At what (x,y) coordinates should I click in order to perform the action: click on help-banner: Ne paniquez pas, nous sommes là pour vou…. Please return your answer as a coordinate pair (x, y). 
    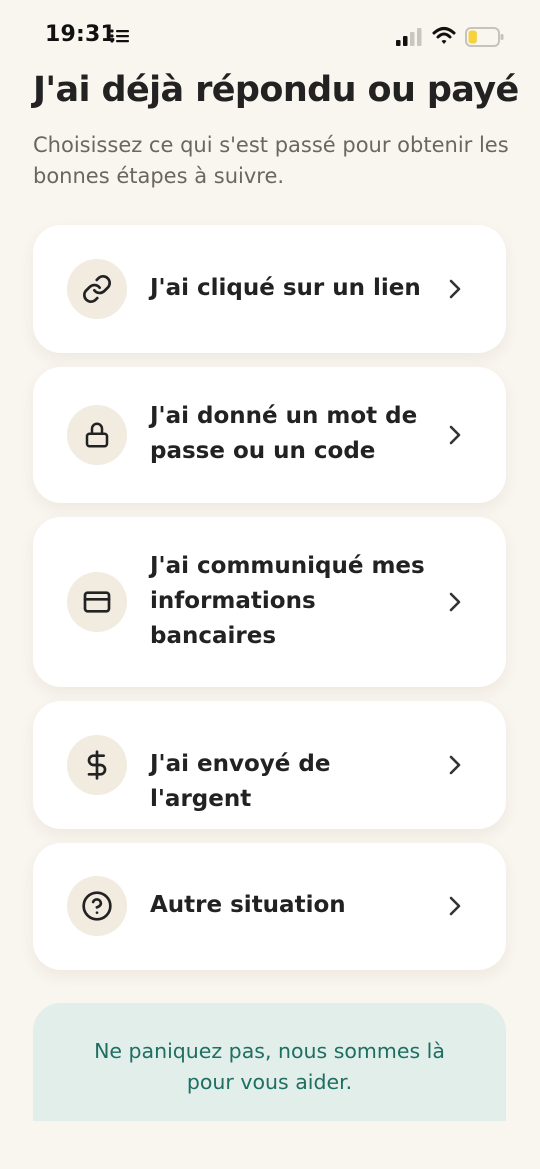
    Looking at the image, I should click on (269, 1062).